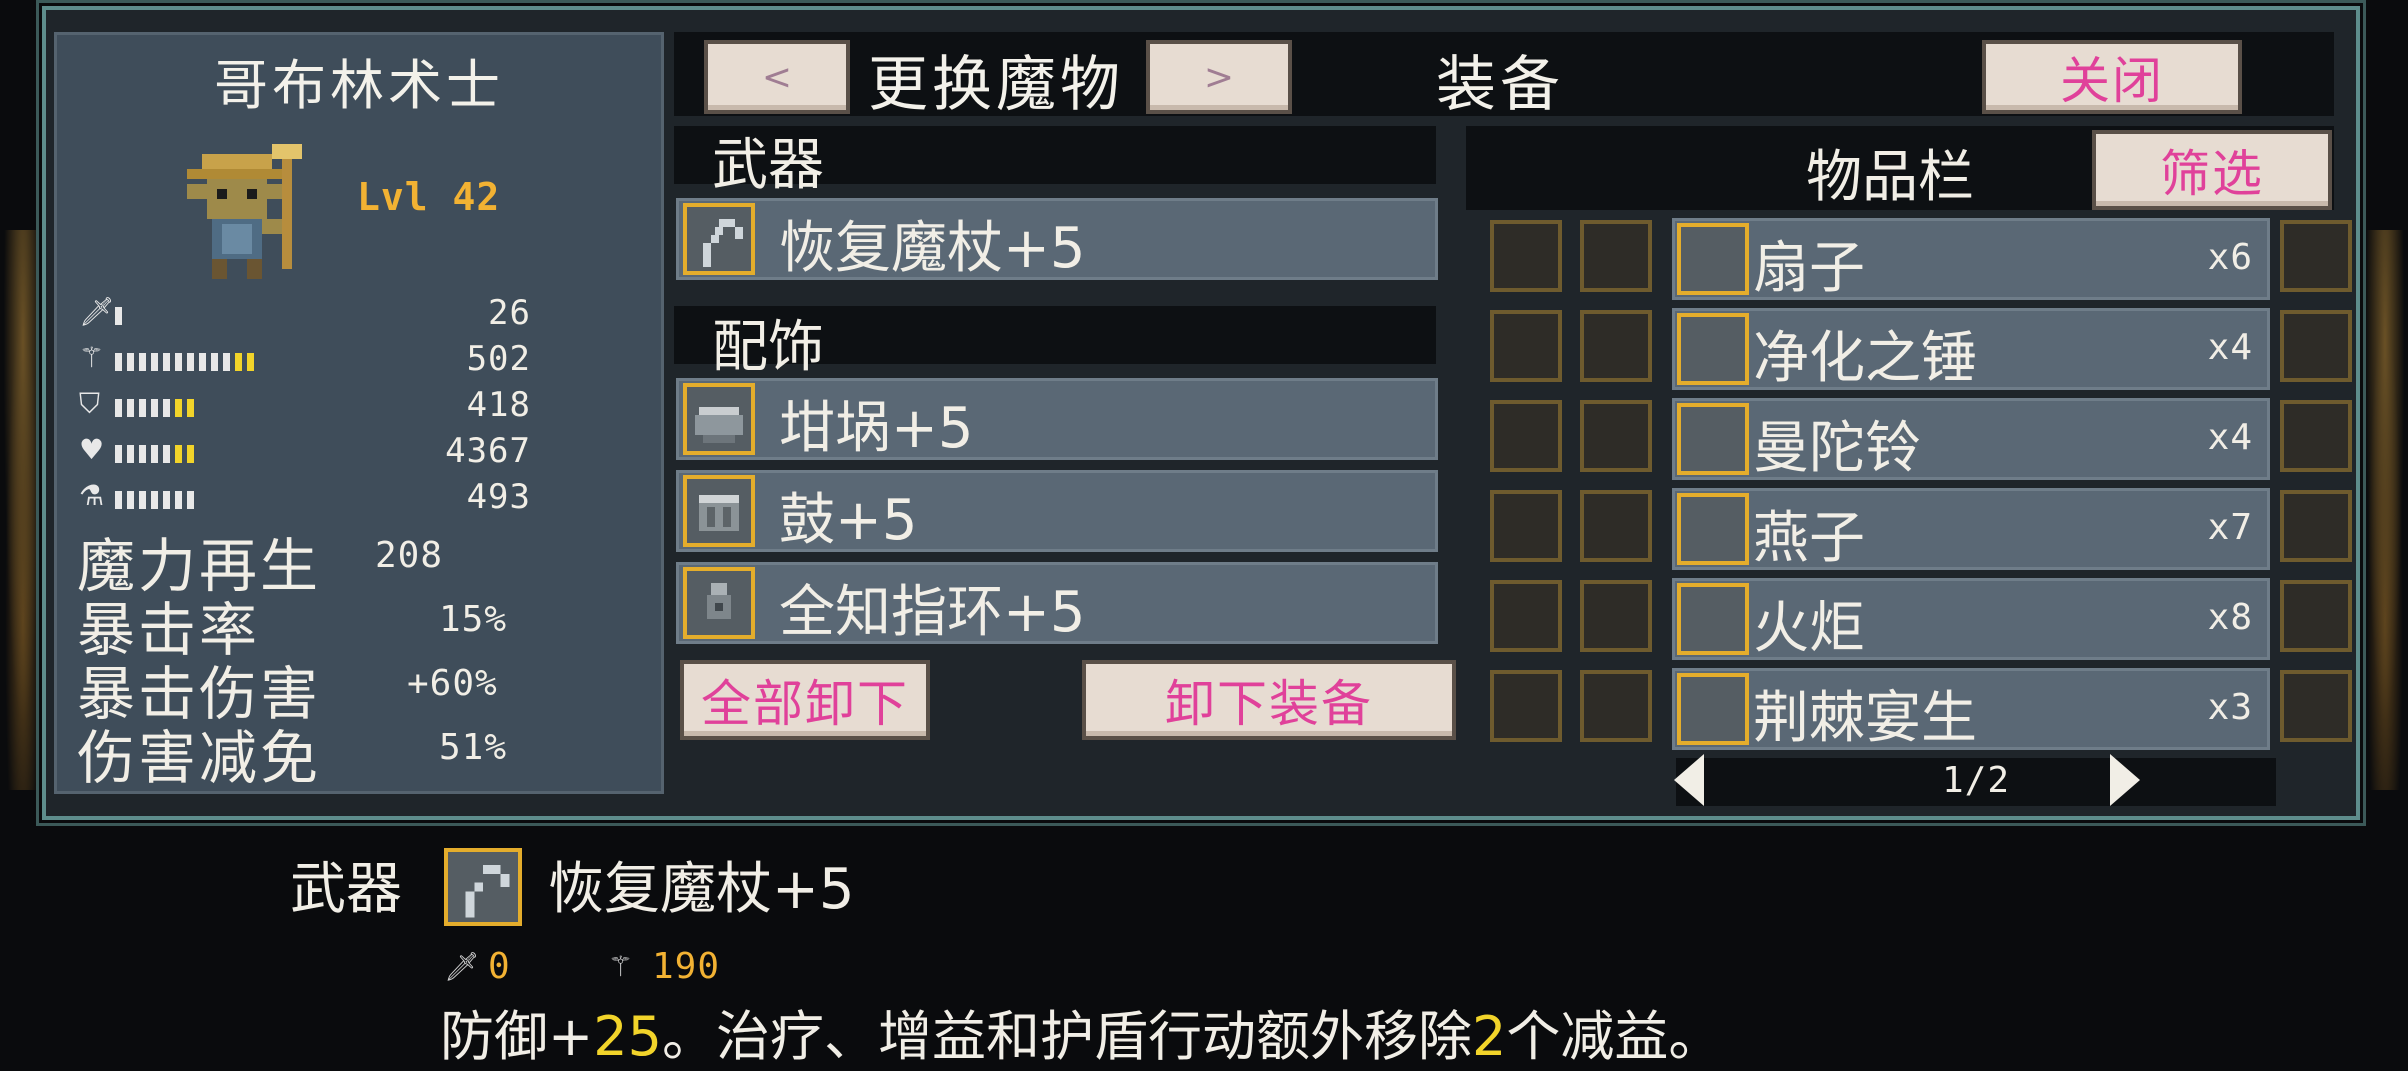 The image size is (2408, 1071). Describe the element at coordinates (90, 403) in the screenshot. I see `shield-icon: ⛉` at that location.